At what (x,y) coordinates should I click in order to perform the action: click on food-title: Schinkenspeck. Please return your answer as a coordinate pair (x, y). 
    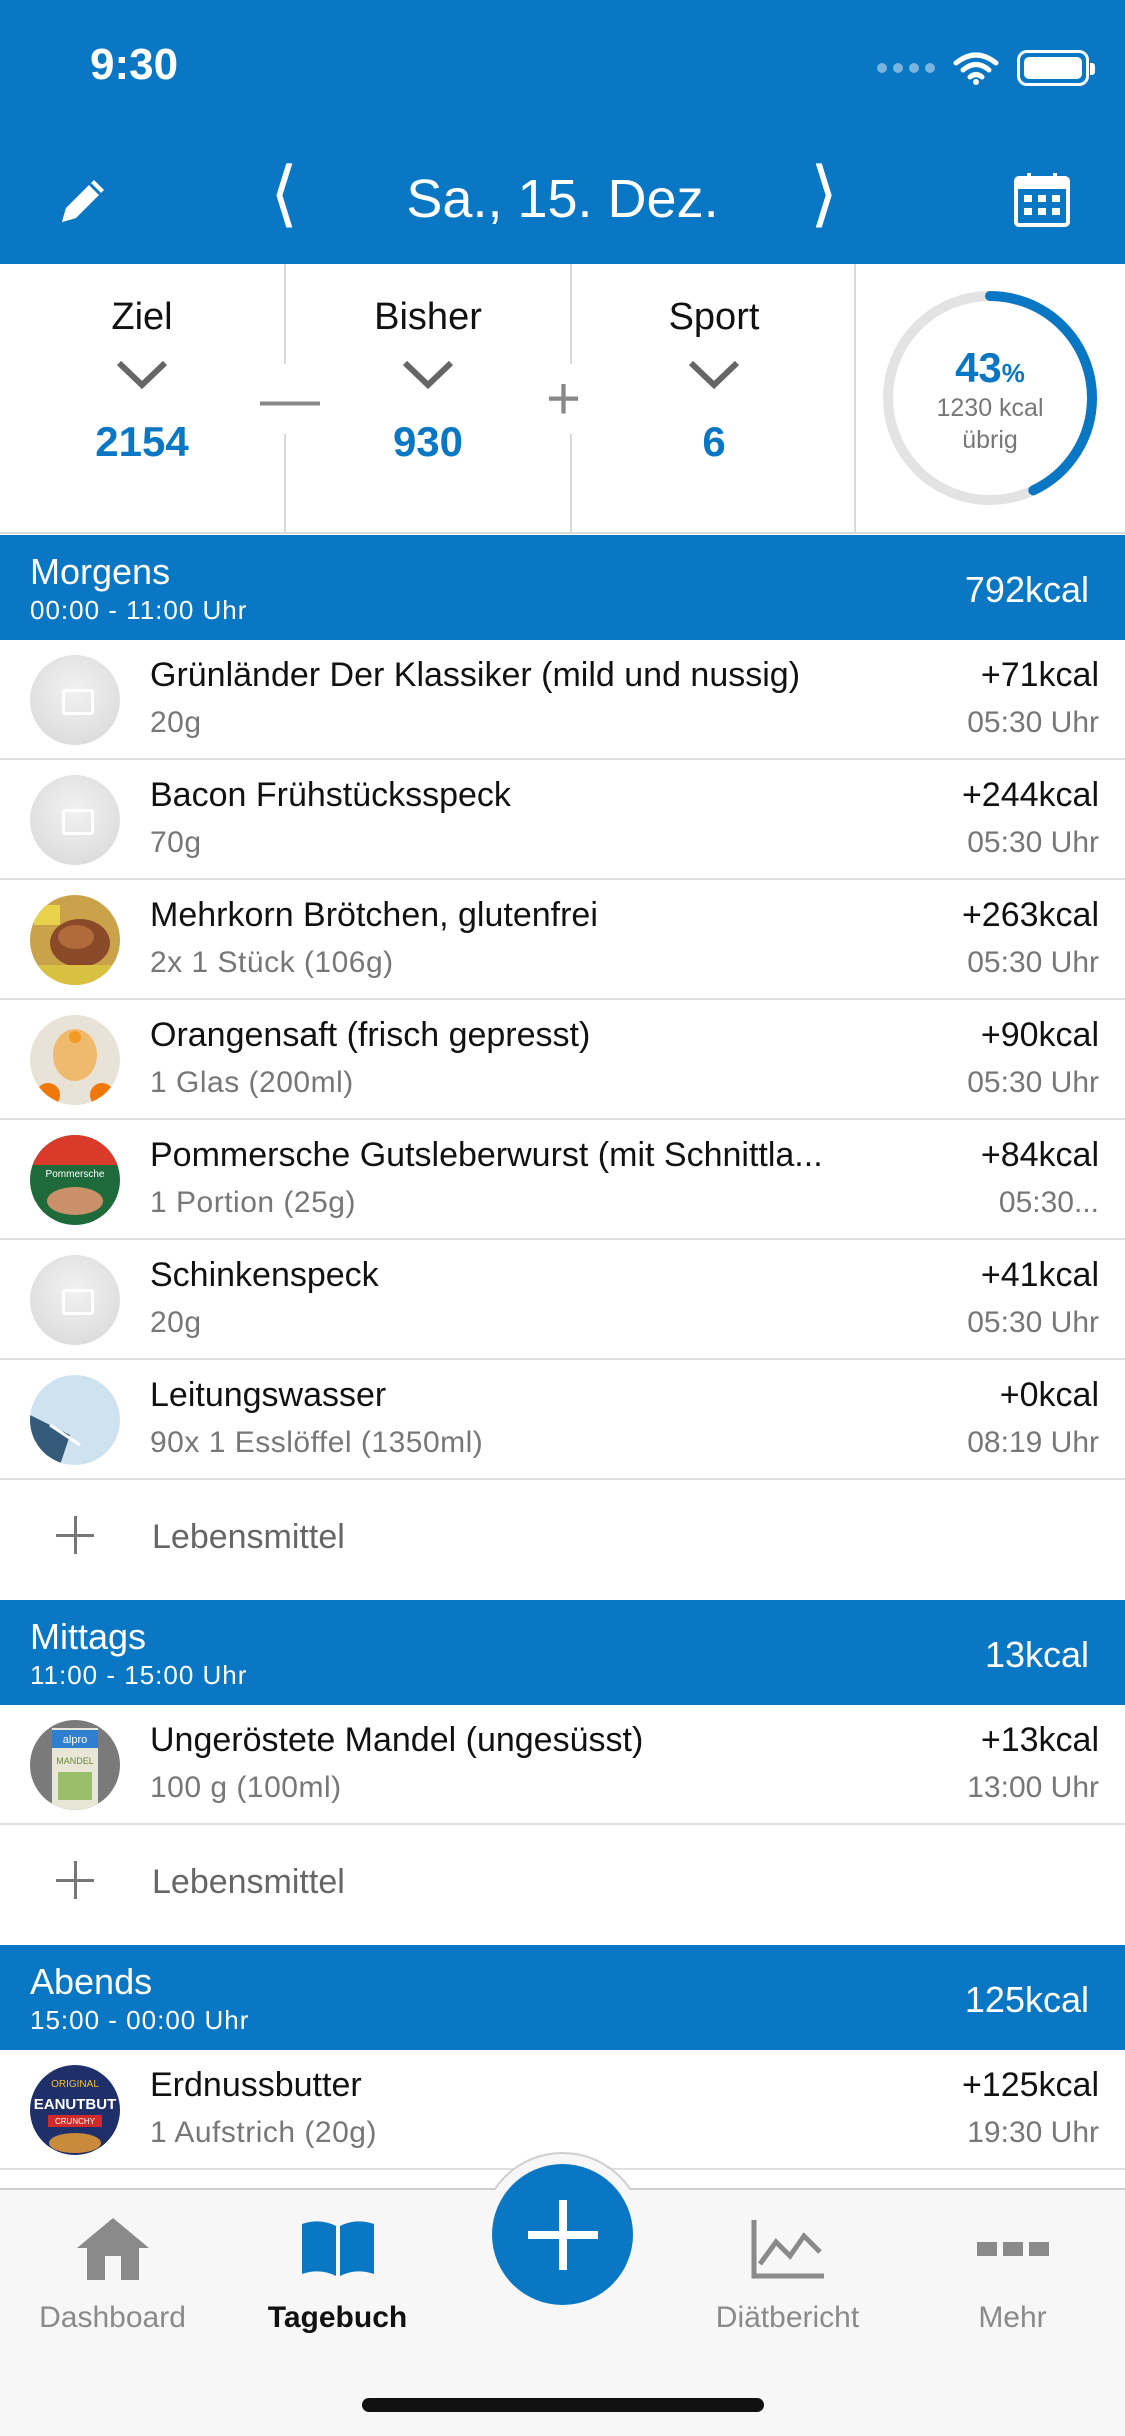
    Looking at the image, I should click on (264, 1275).